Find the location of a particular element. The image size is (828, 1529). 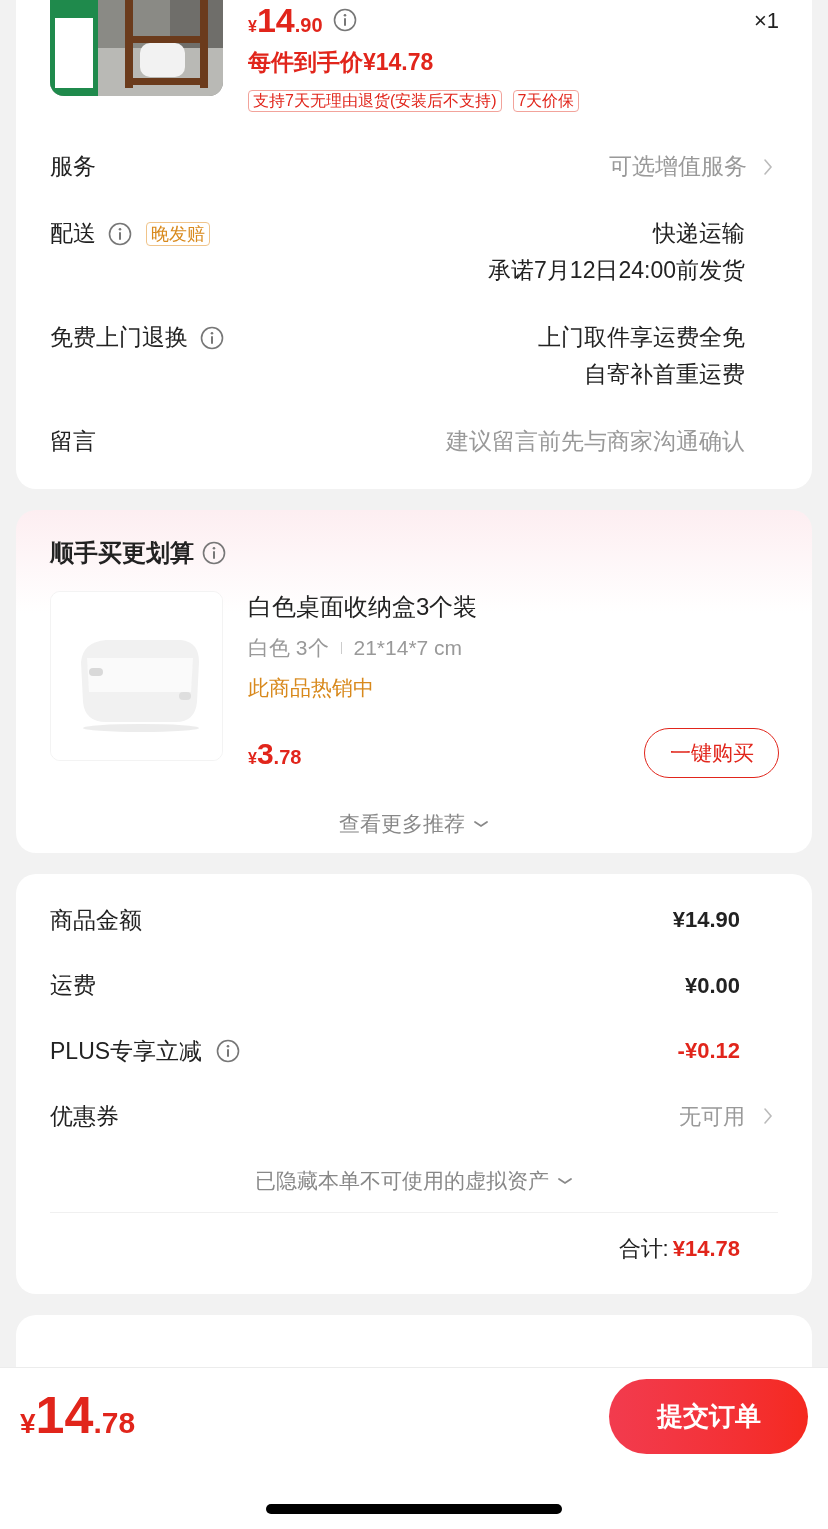

product-spec: 白色 3个 is located at coordinates (288, 648).